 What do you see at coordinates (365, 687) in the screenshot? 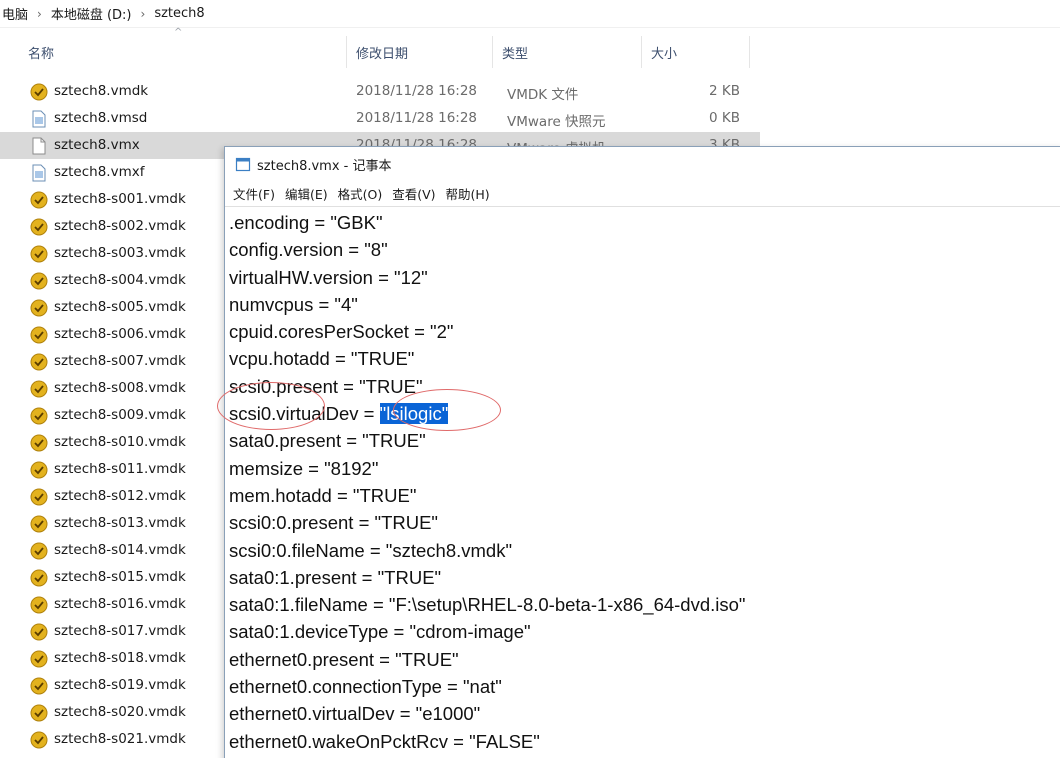
I see `text-line: ethernet0.connectionType = "nat"` at bounding box center [365, 687].